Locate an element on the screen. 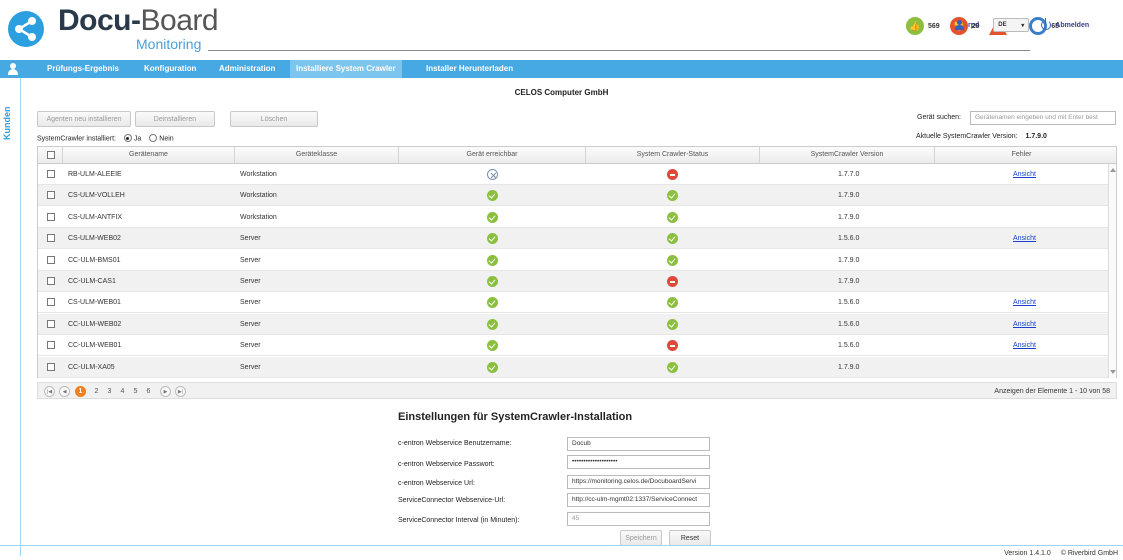 This screenshot has width=1123, height=560. delete-button: Löschen is located at coordinates (274, 119).